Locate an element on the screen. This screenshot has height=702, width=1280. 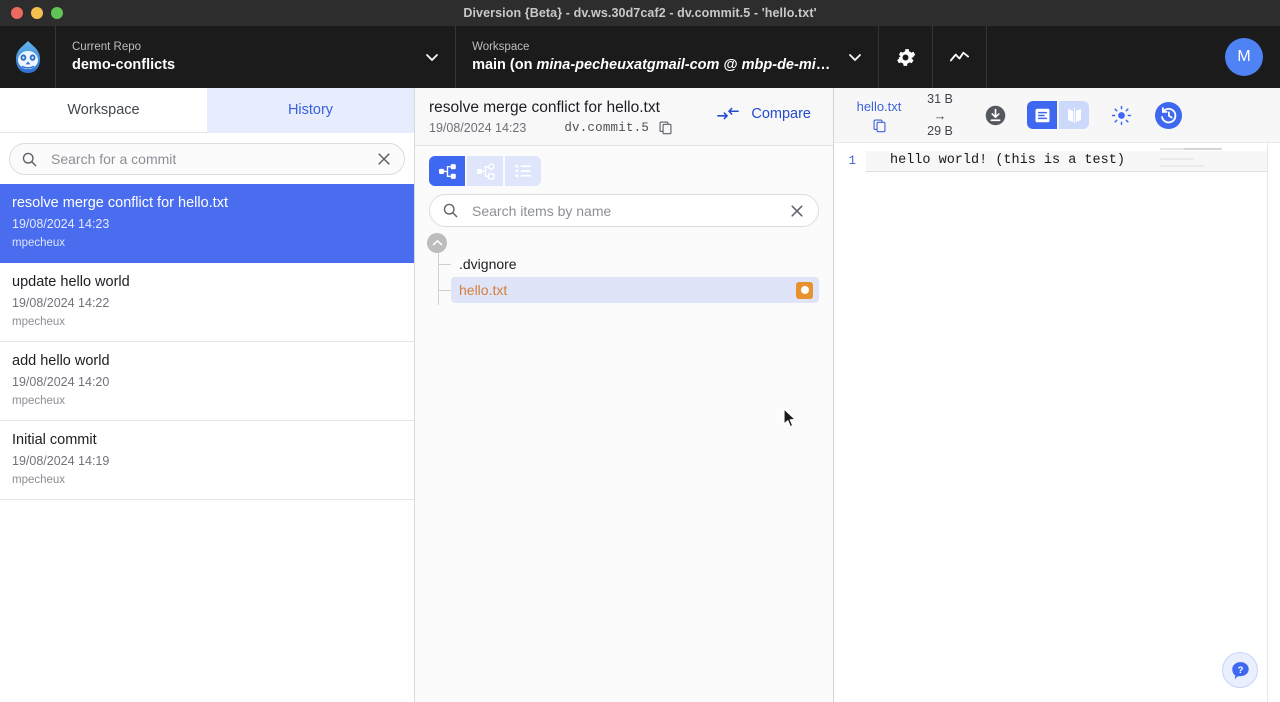
help-button: ? is located at coordinates (1240, 670).